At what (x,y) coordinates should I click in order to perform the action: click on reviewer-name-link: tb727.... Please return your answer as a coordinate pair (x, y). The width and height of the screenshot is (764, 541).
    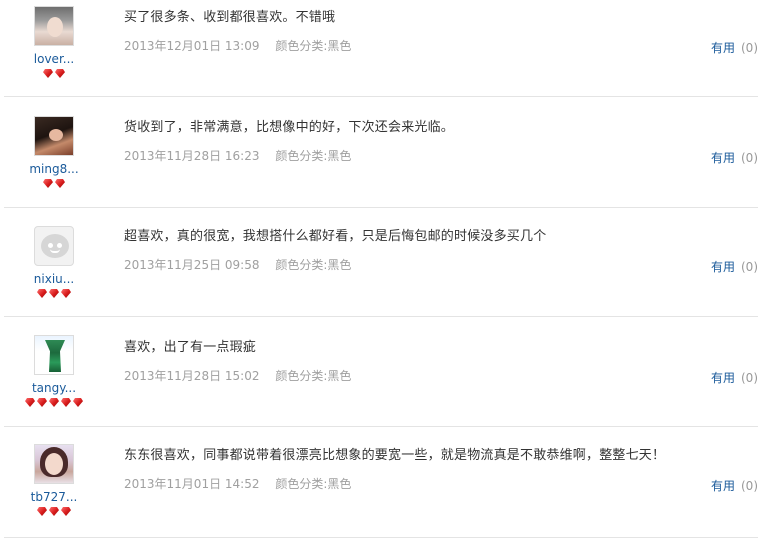
    Looking at the image, I should click on (54, 497).